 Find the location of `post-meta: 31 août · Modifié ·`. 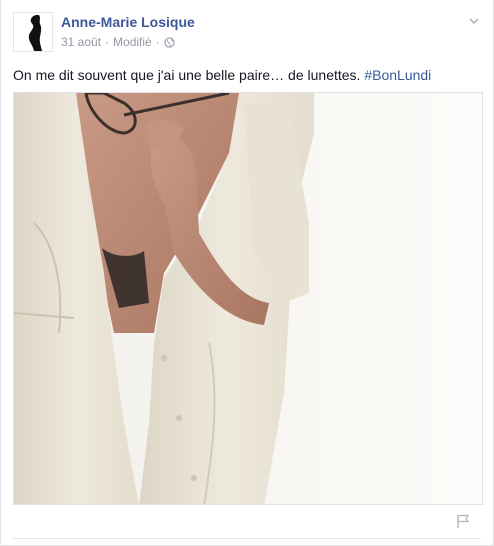

post-meta: 31 août · Modifié · is located at coordinates (118, 42).